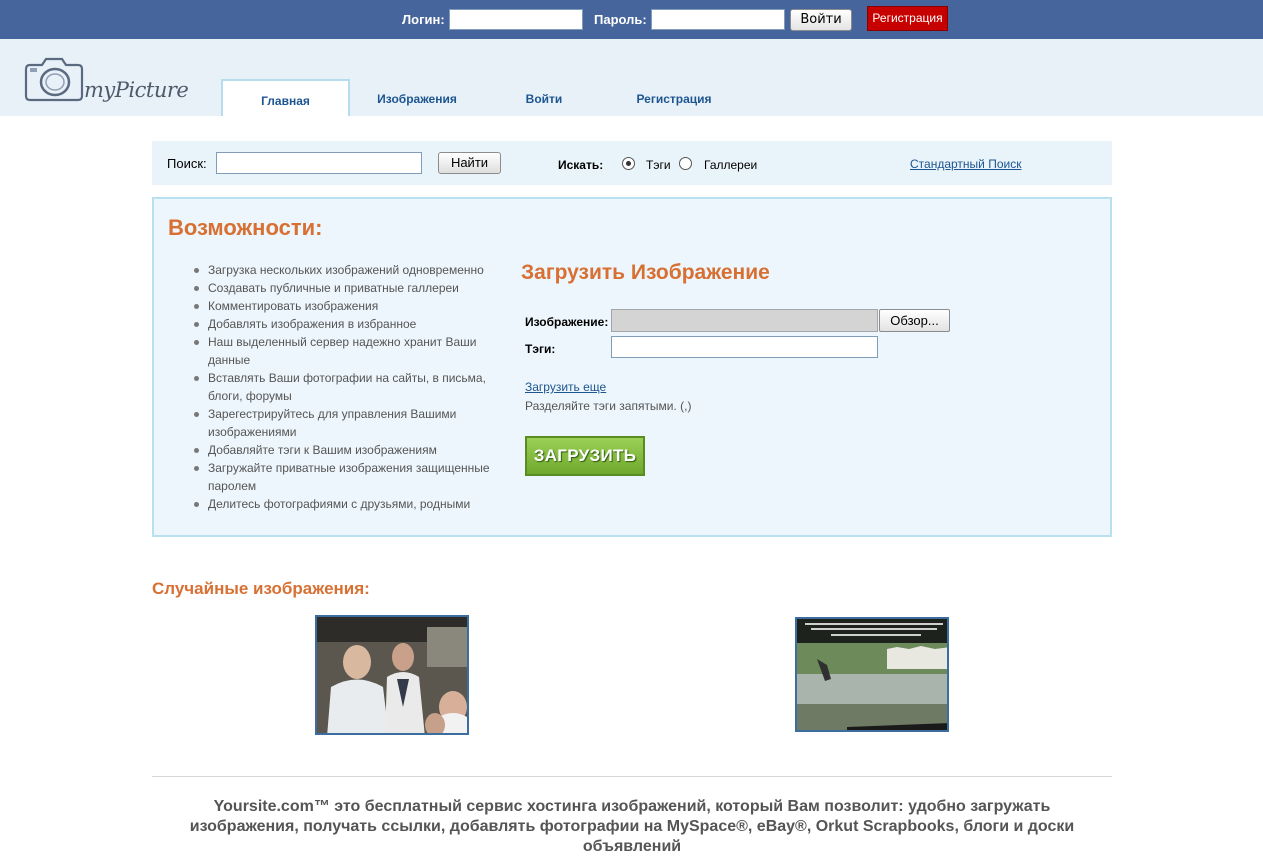  Describe the element at coordinates (565, 387) in the screenshot. I see `upload-more-link: Загрузить еще` at that location.